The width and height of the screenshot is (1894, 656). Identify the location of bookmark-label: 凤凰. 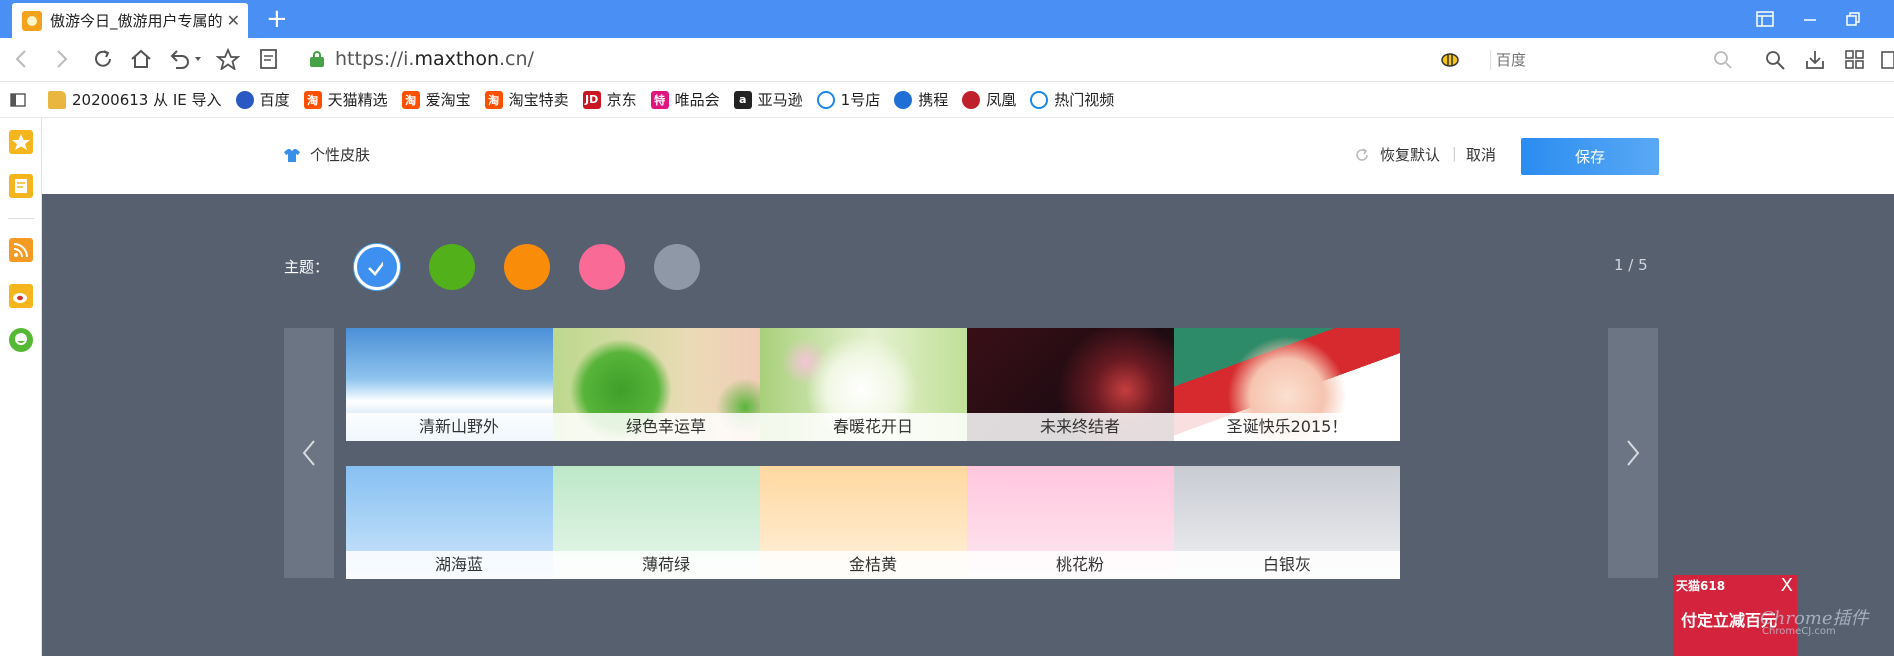
(1001, 100).